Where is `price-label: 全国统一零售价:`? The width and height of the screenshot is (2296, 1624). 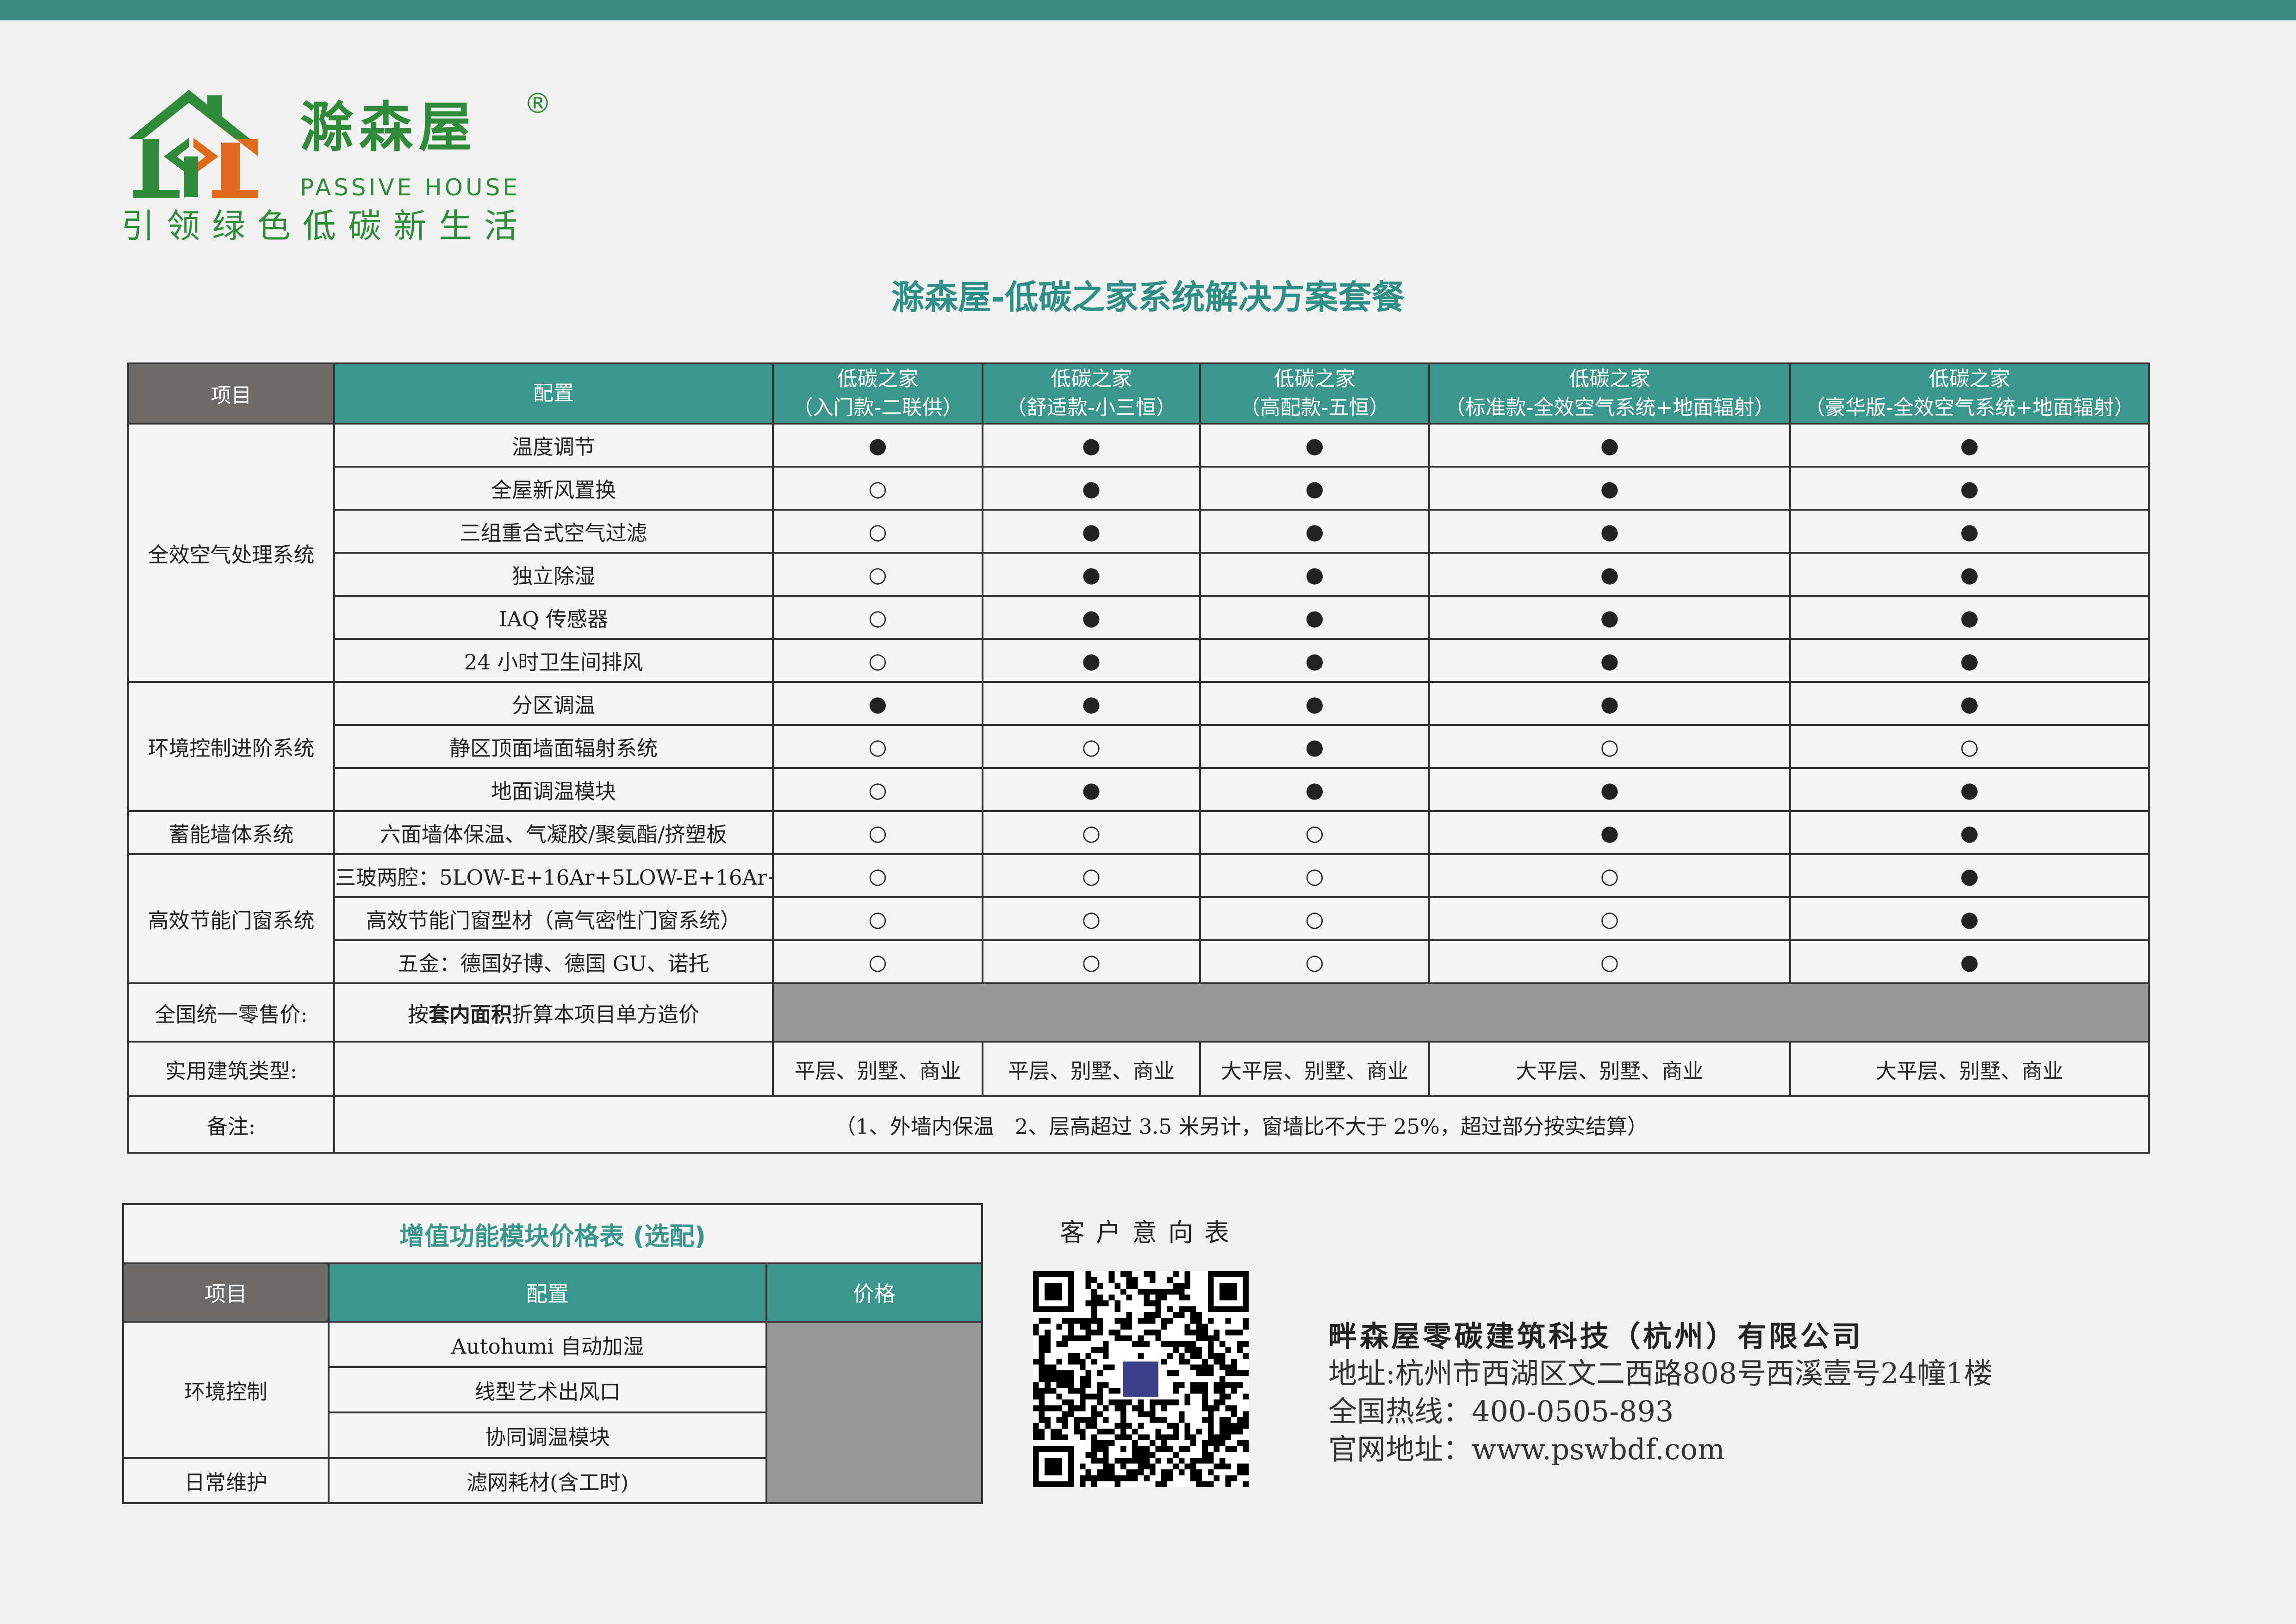 price-label: 全国统一零售价: is located at coordinates (231, 1012).